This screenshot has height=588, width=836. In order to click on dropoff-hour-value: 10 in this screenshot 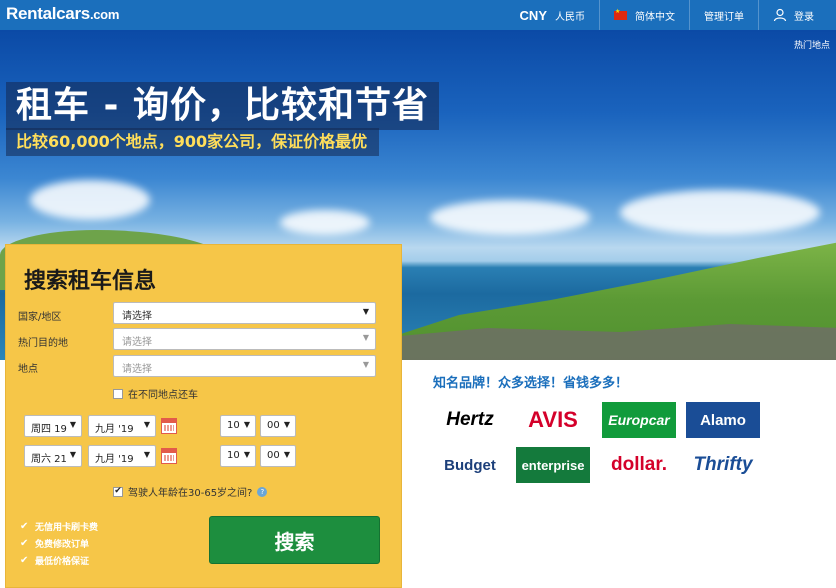, I will do `click(233, 455)`.